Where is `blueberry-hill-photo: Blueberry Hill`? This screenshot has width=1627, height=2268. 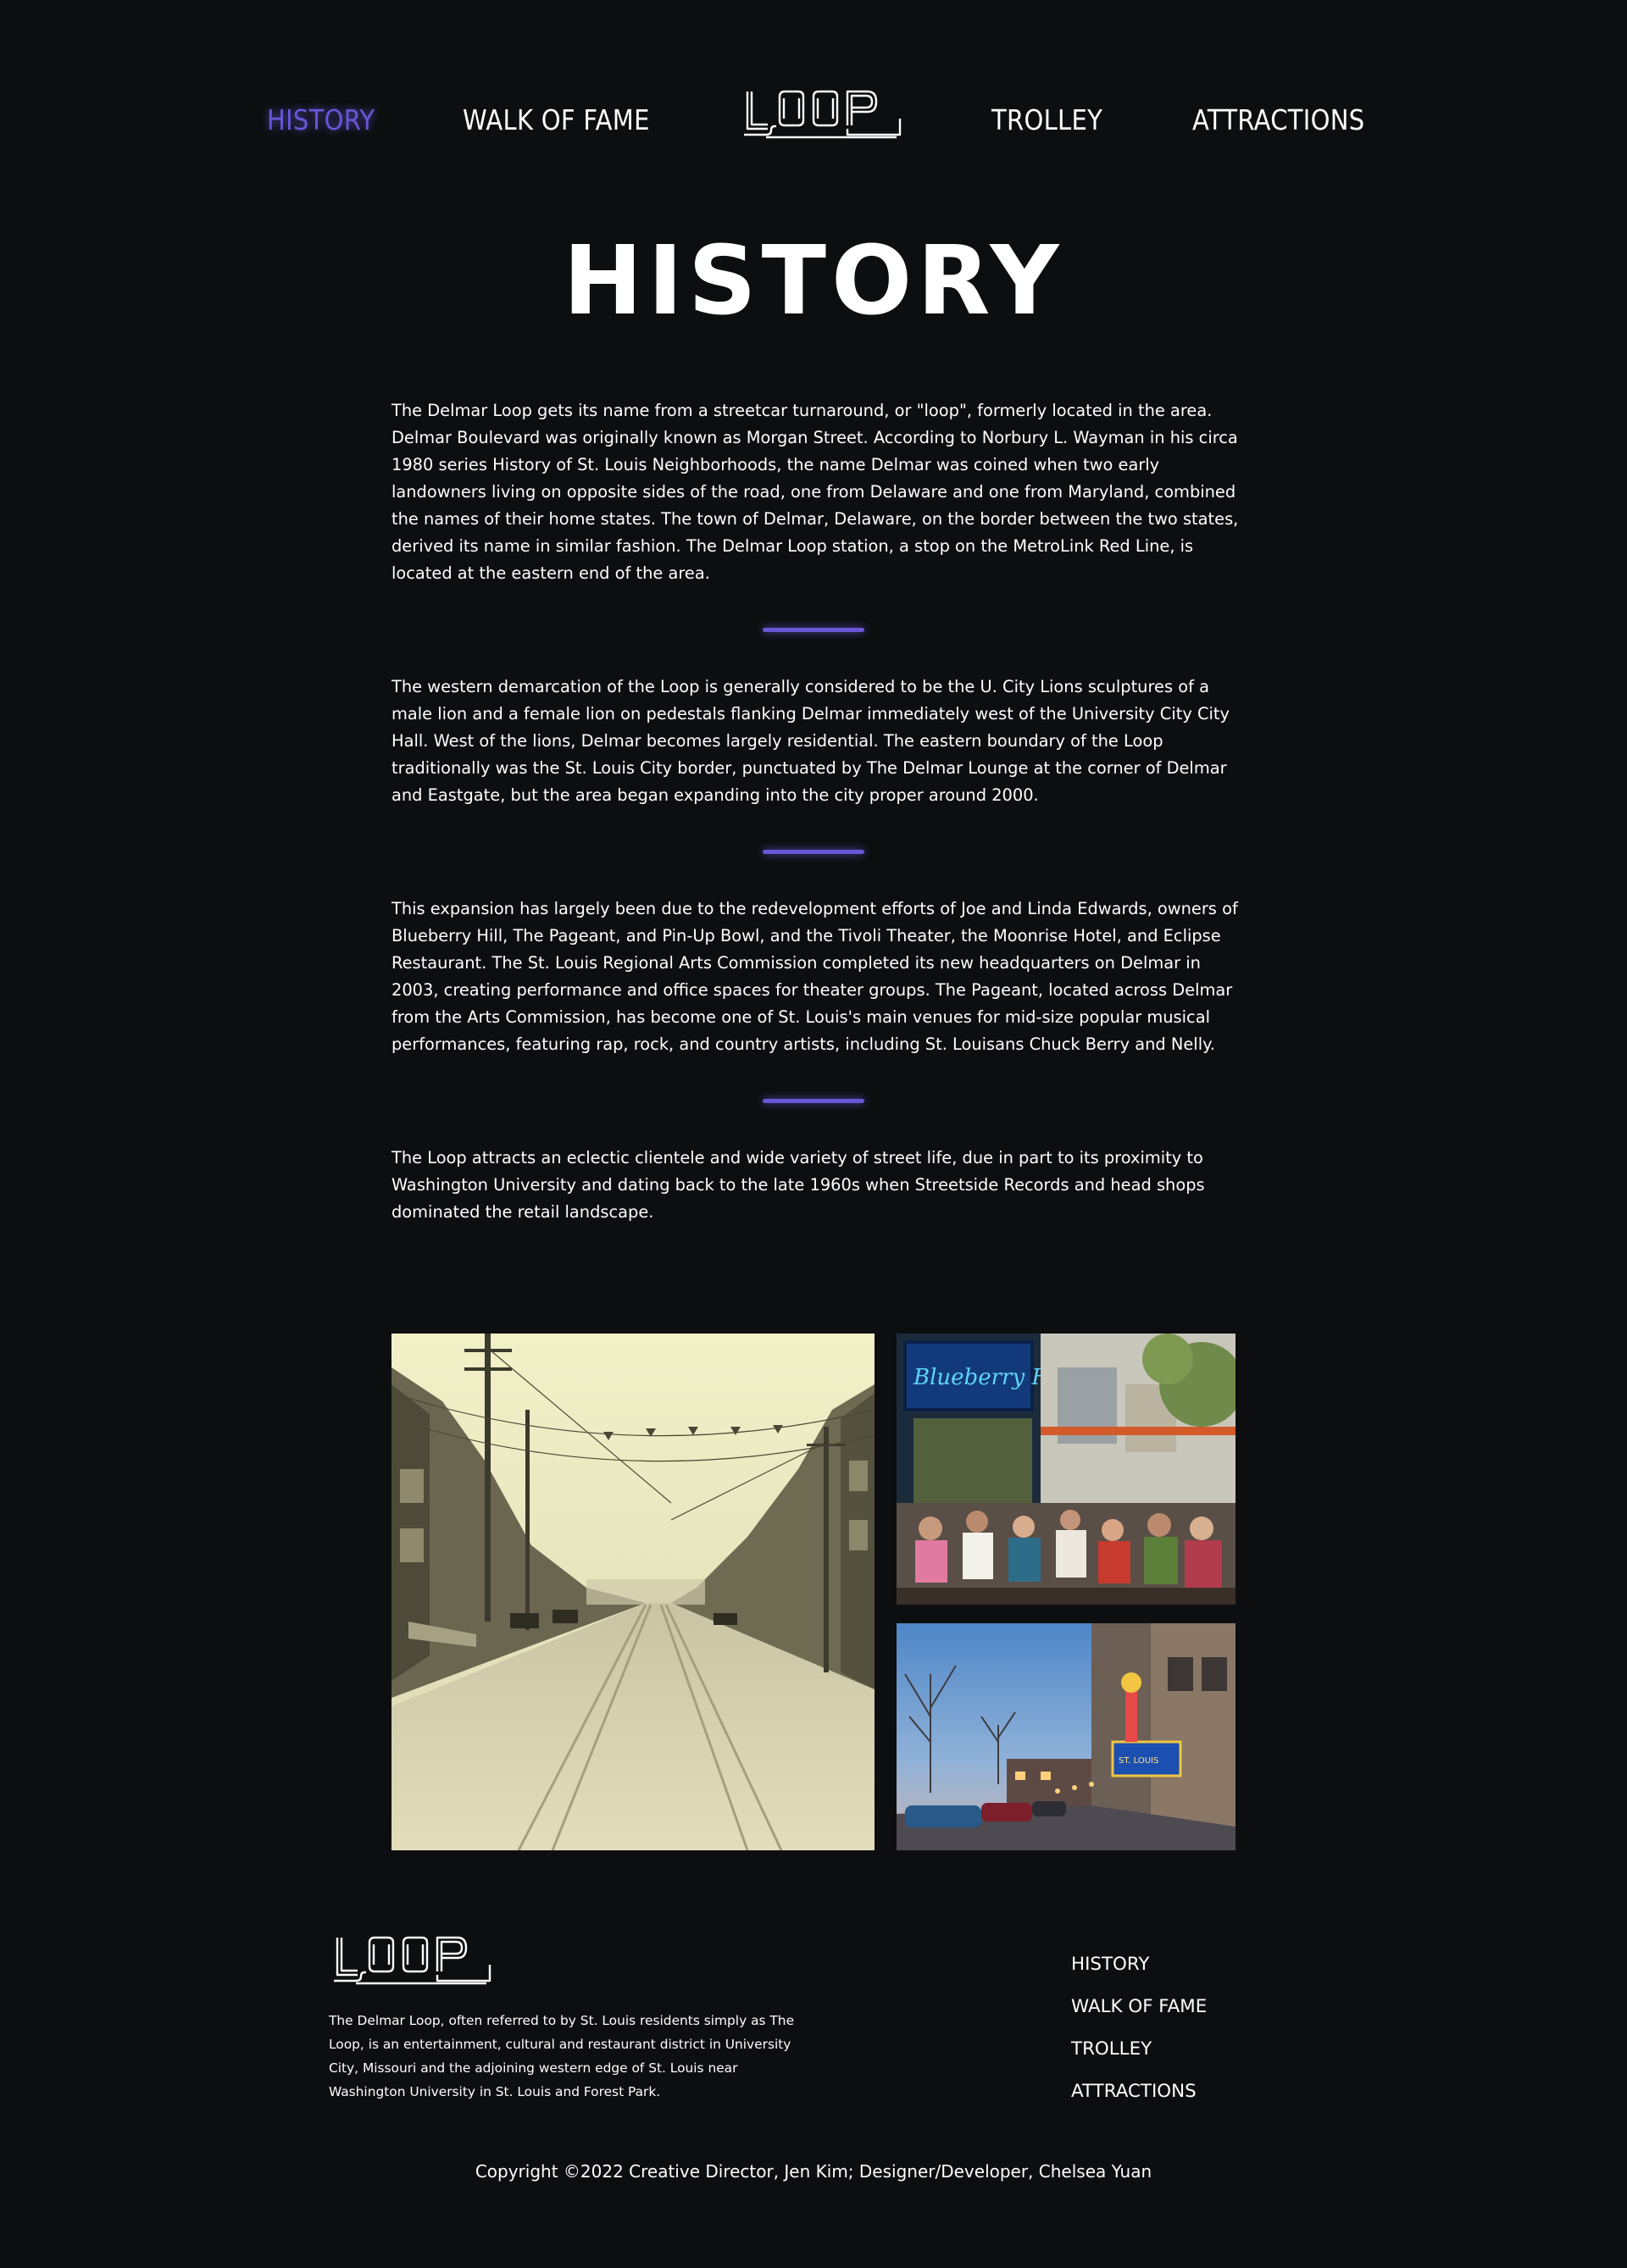
blueberry-hill-photo: Blueberry Hill is located at coordinates (1067, 1469).